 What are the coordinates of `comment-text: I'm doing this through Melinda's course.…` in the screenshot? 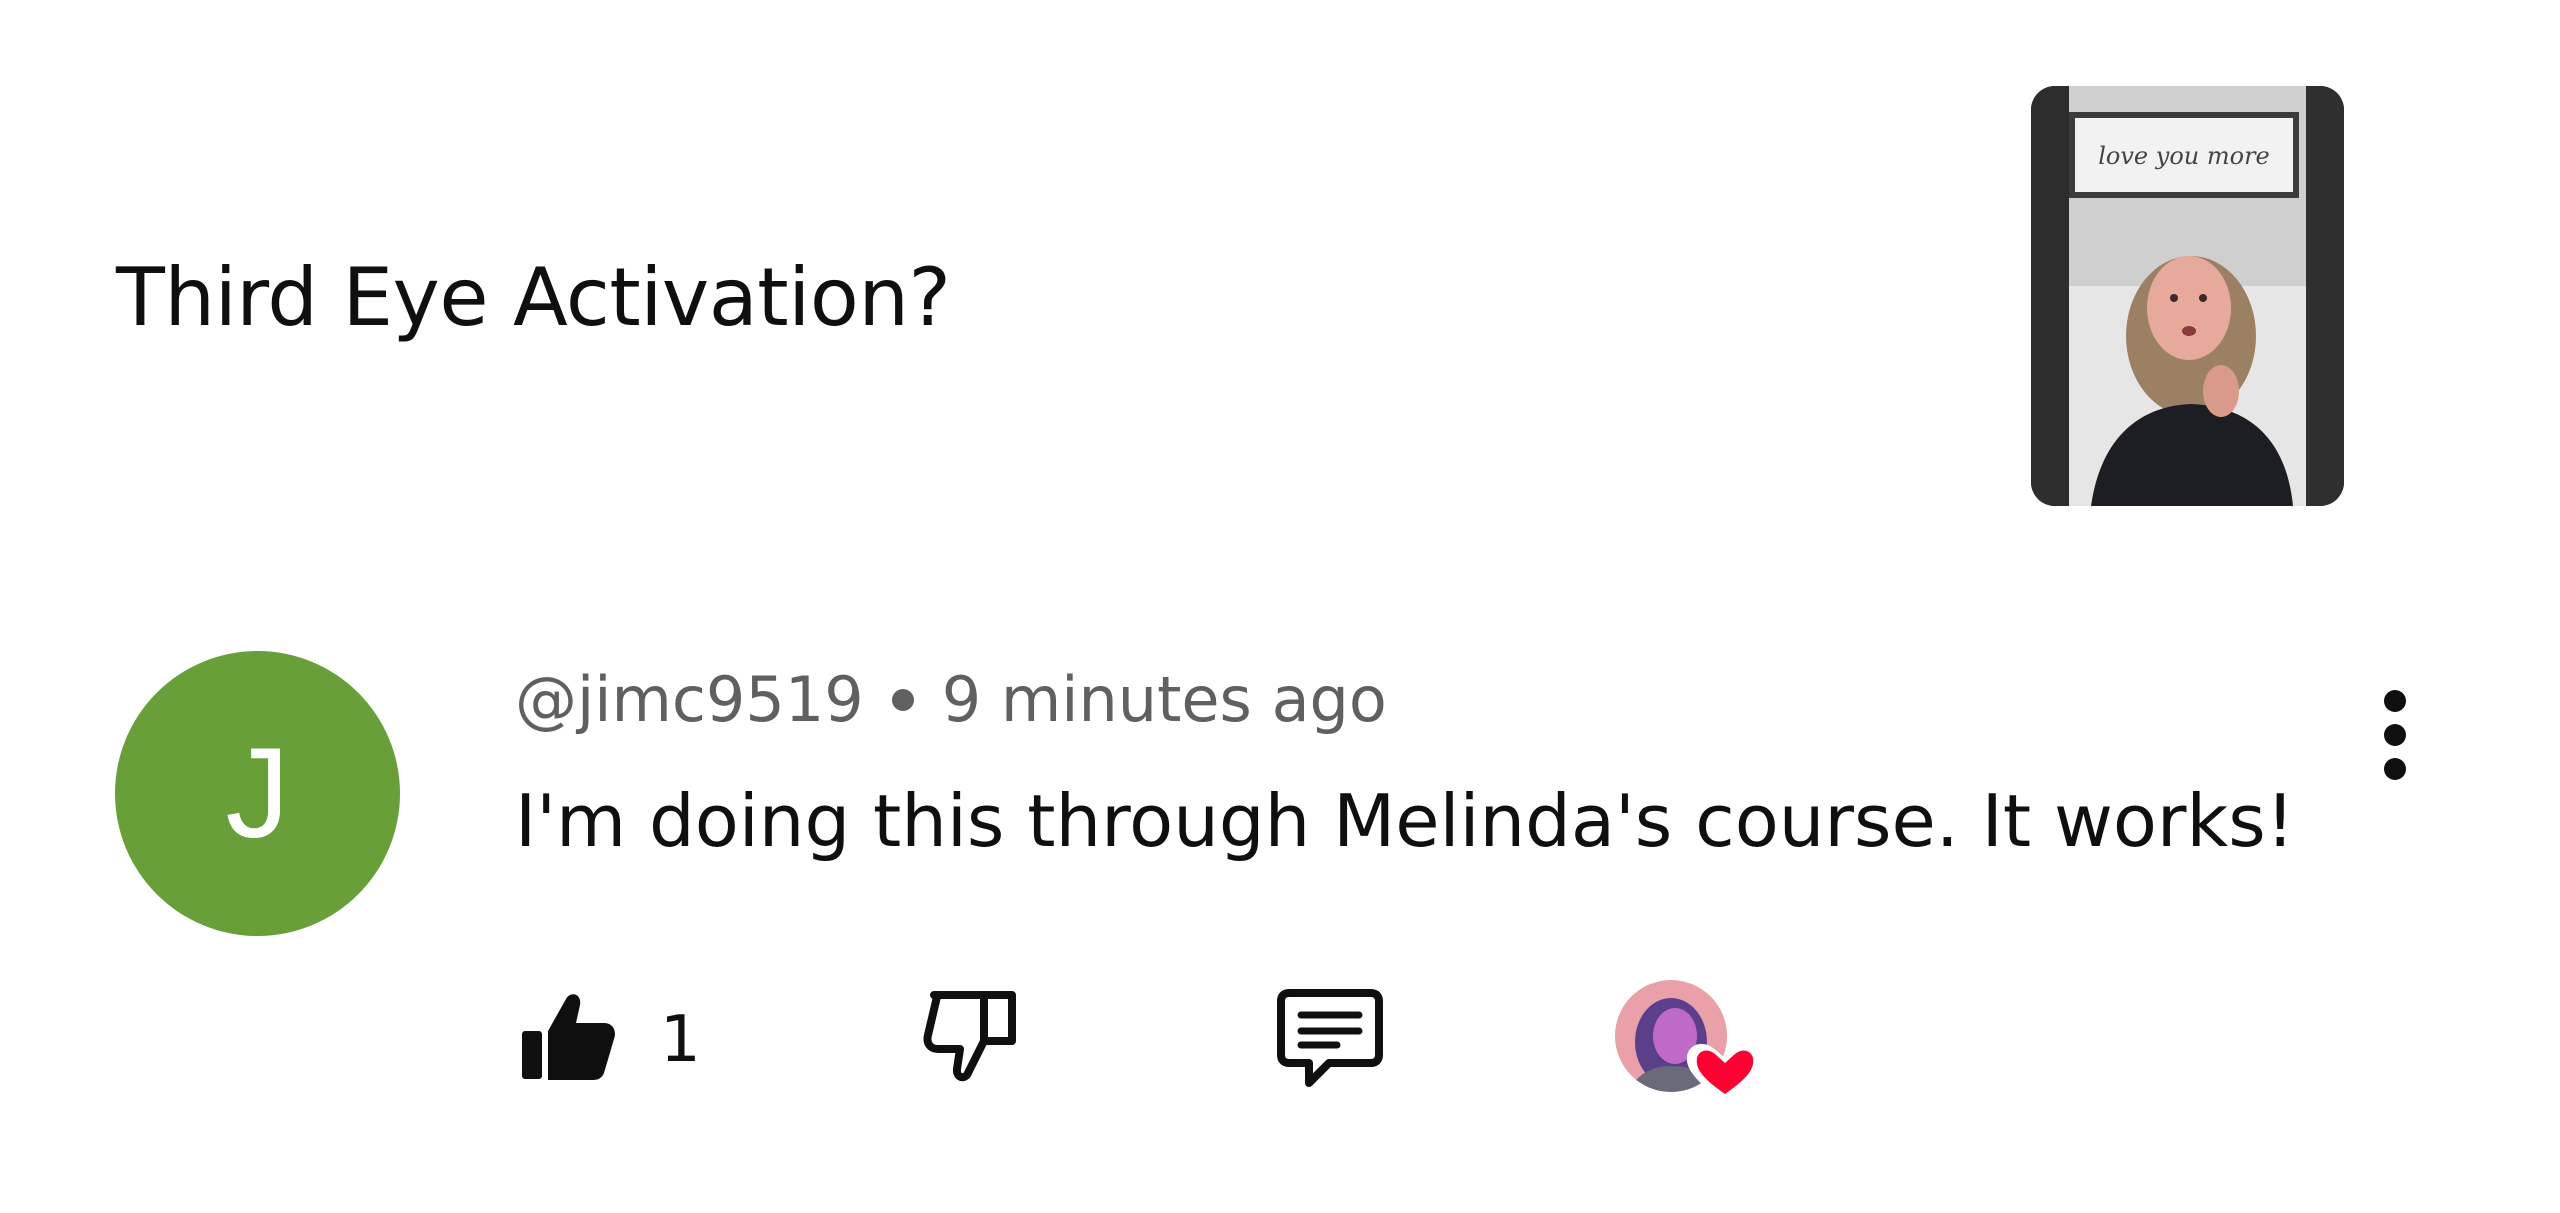 It's located at (1405, 821).